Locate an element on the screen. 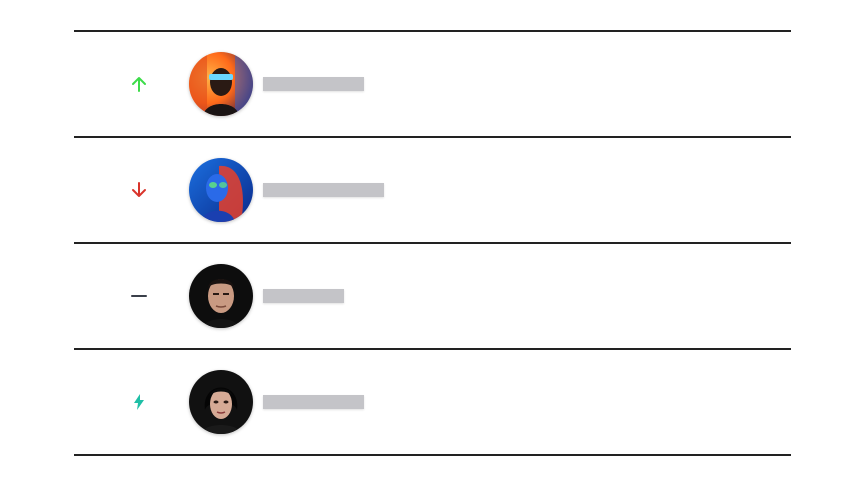  dash-icon is located at coordinates (139, 296).